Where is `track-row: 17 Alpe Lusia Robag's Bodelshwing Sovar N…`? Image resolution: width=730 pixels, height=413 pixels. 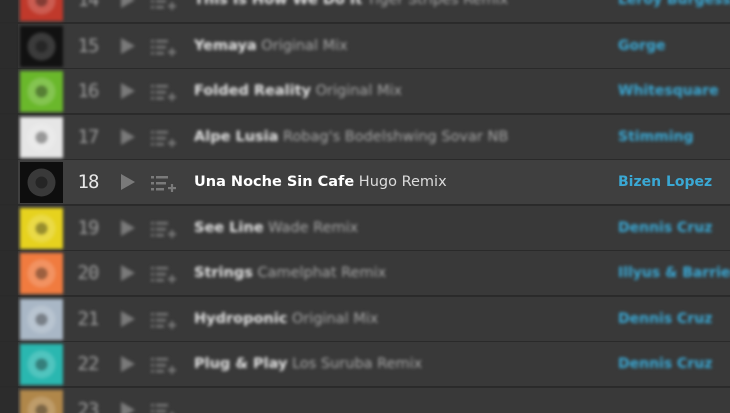 track-row: 17 Alpe Lusia Robag's Bodelshwing Sovar N… is located at coordinates (365, 137).